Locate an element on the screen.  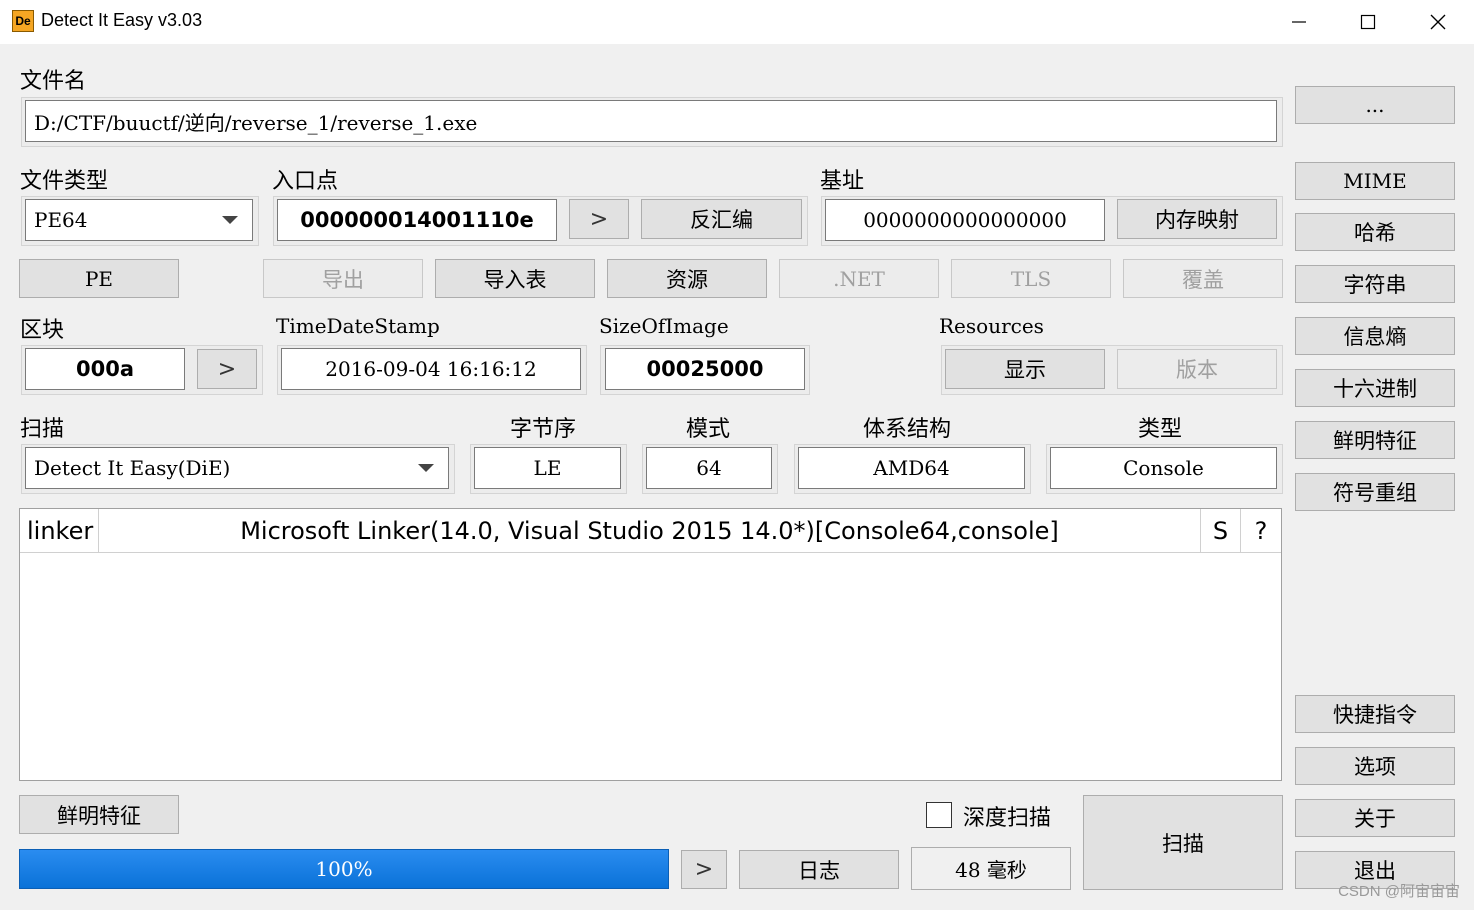
entry-point-goto-button: > is located at coordinates (599, 219).